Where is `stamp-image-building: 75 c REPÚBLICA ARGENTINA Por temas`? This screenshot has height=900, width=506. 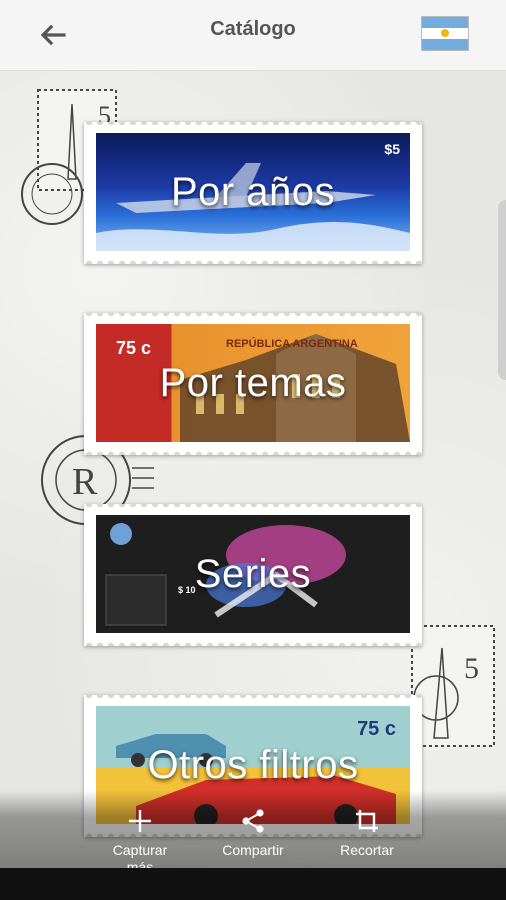
stamp-image-building: 75 c REPÚBLICA ARGENTINA Por temas is located at coordinates (253, 383).